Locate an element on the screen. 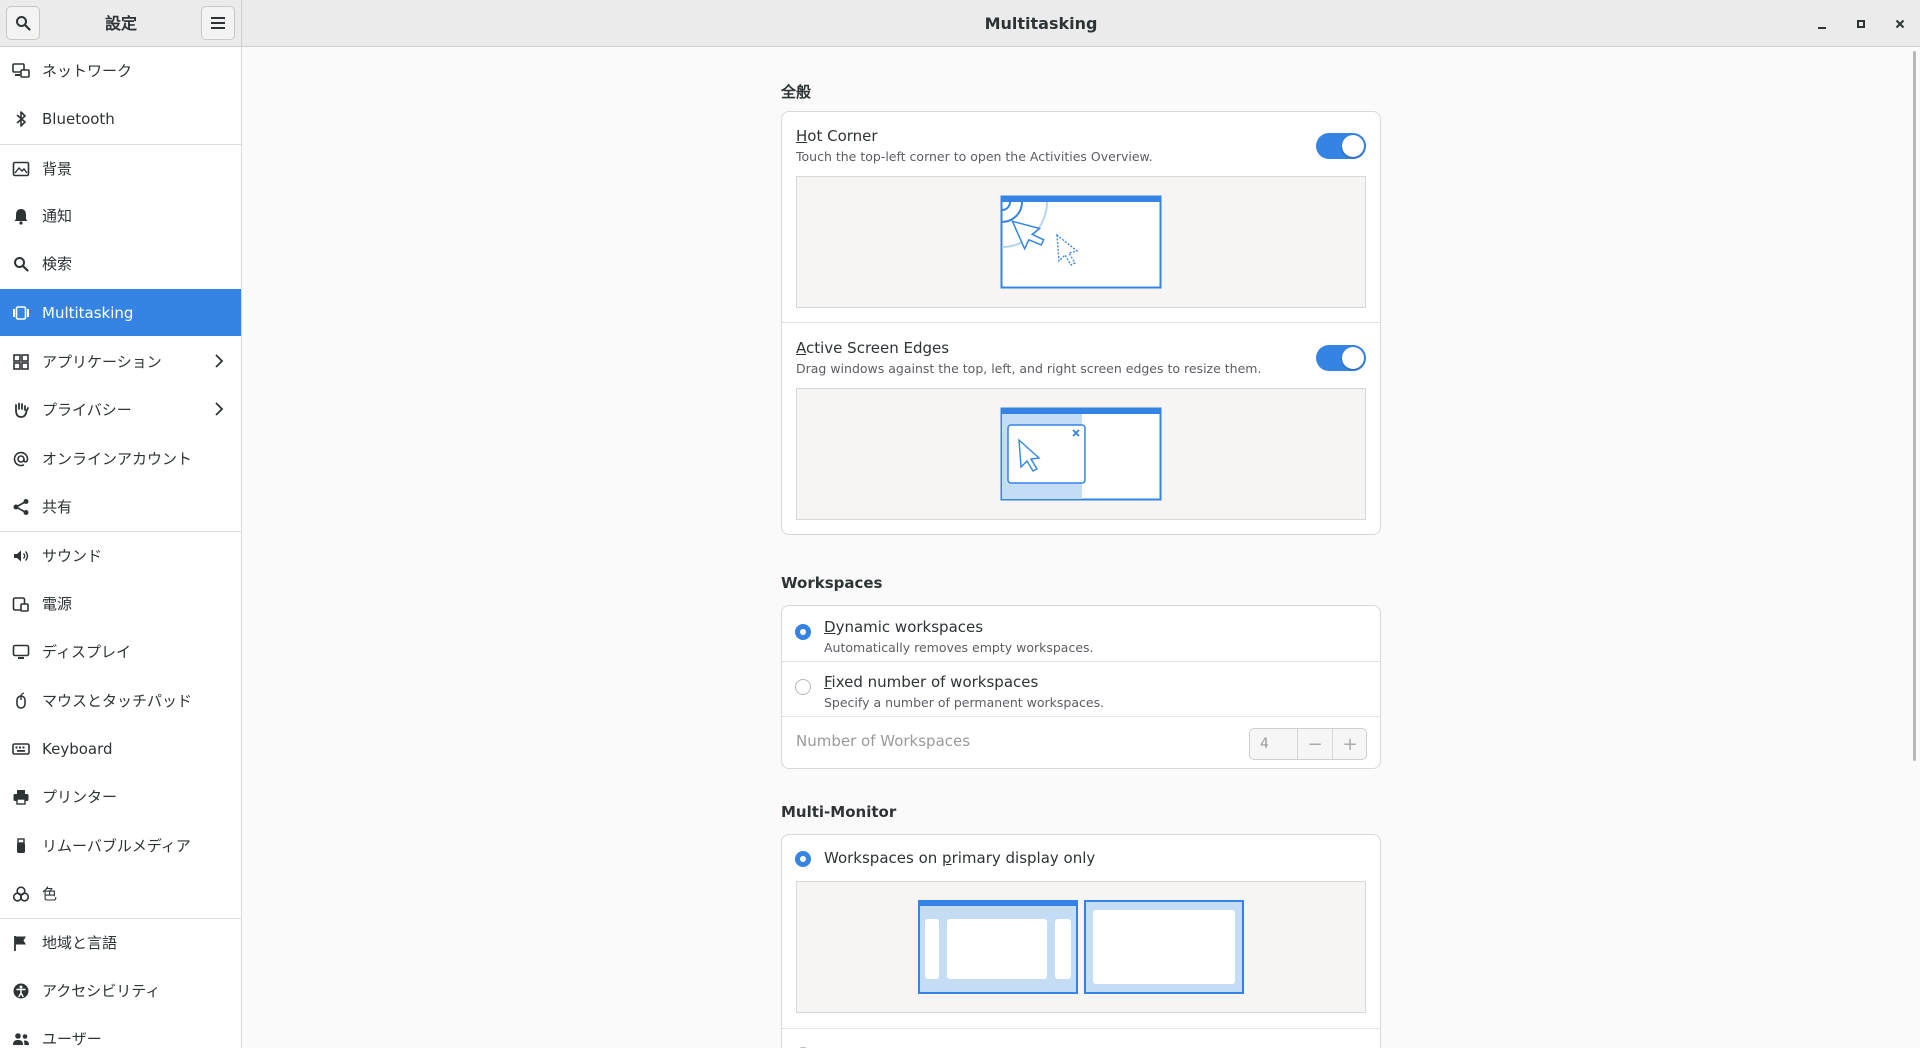 The image size is (1920, 1048). sidebar-item-region-language: 地域と言語 is located at coordinates (120, 942).